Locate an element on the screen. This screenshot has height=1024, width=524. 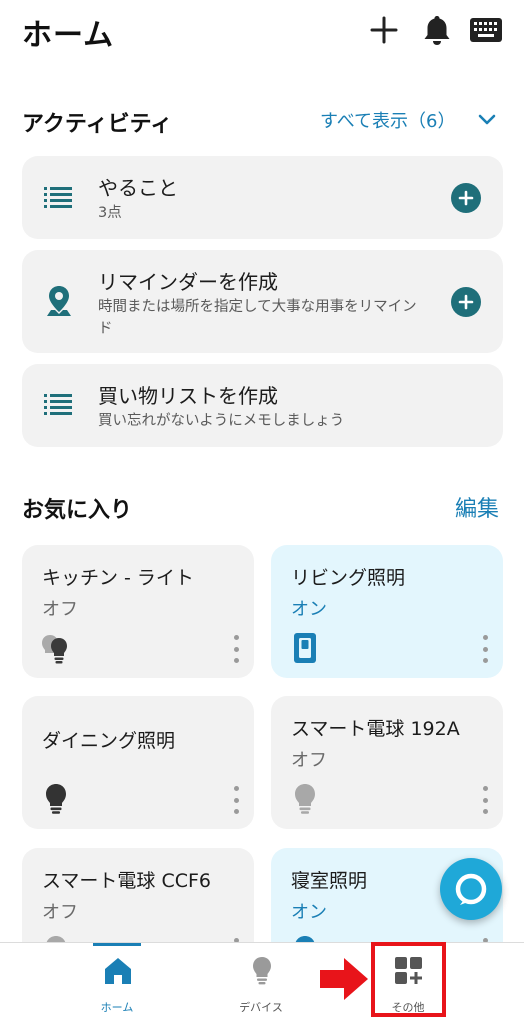
activity-card-shopping-list: 買い物リストを作成 買い忘れがないようにメモしましょう is located at coordinates (262, 405).